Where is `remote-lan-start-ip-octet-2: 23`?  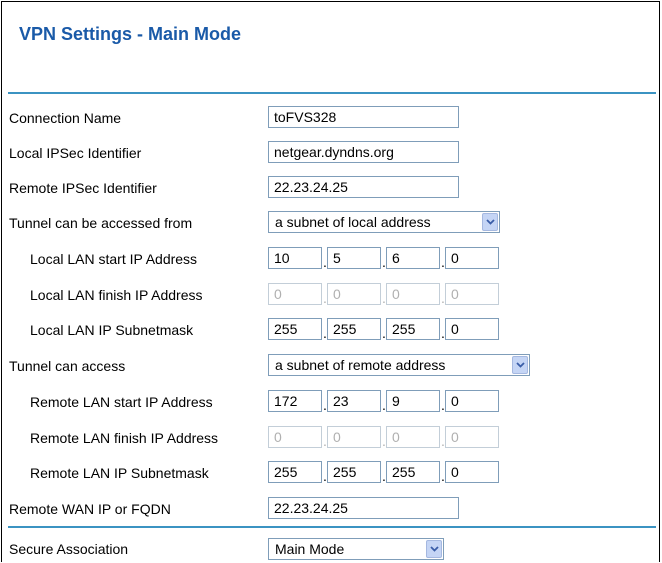
remote-lan-start-ip-octet-2: 23 is located at coordinates (354, 401).